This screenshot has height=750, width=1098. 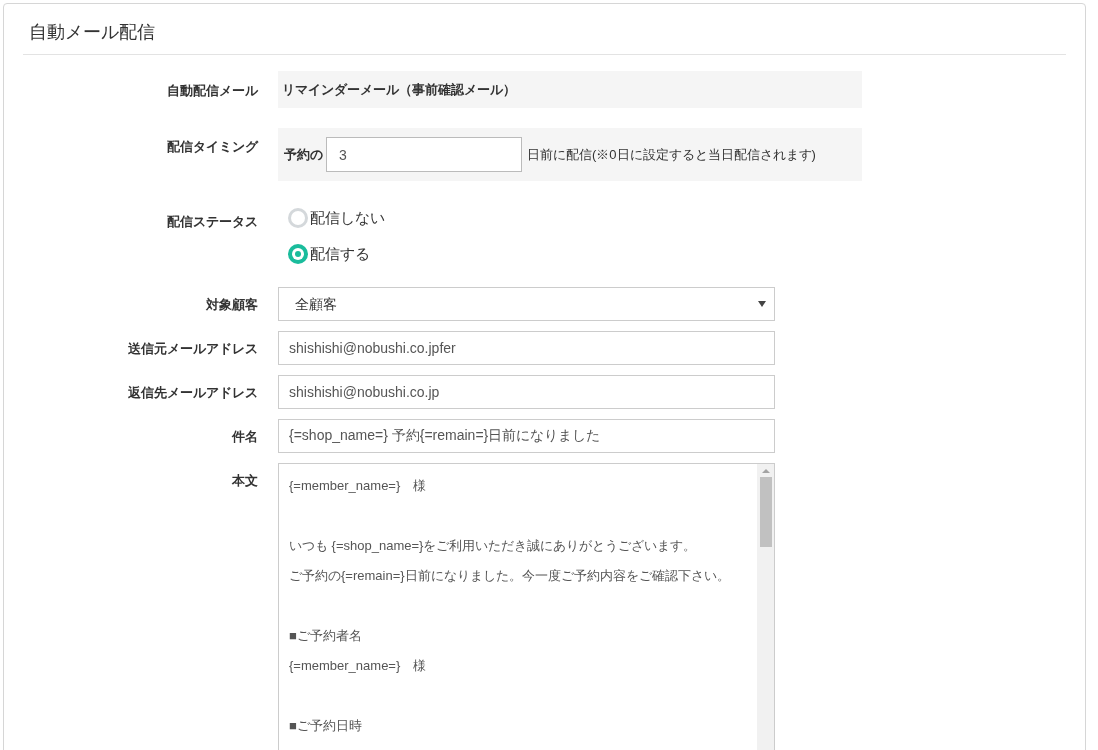 I want to click on days-input: 3, so click(x=424, y=154).